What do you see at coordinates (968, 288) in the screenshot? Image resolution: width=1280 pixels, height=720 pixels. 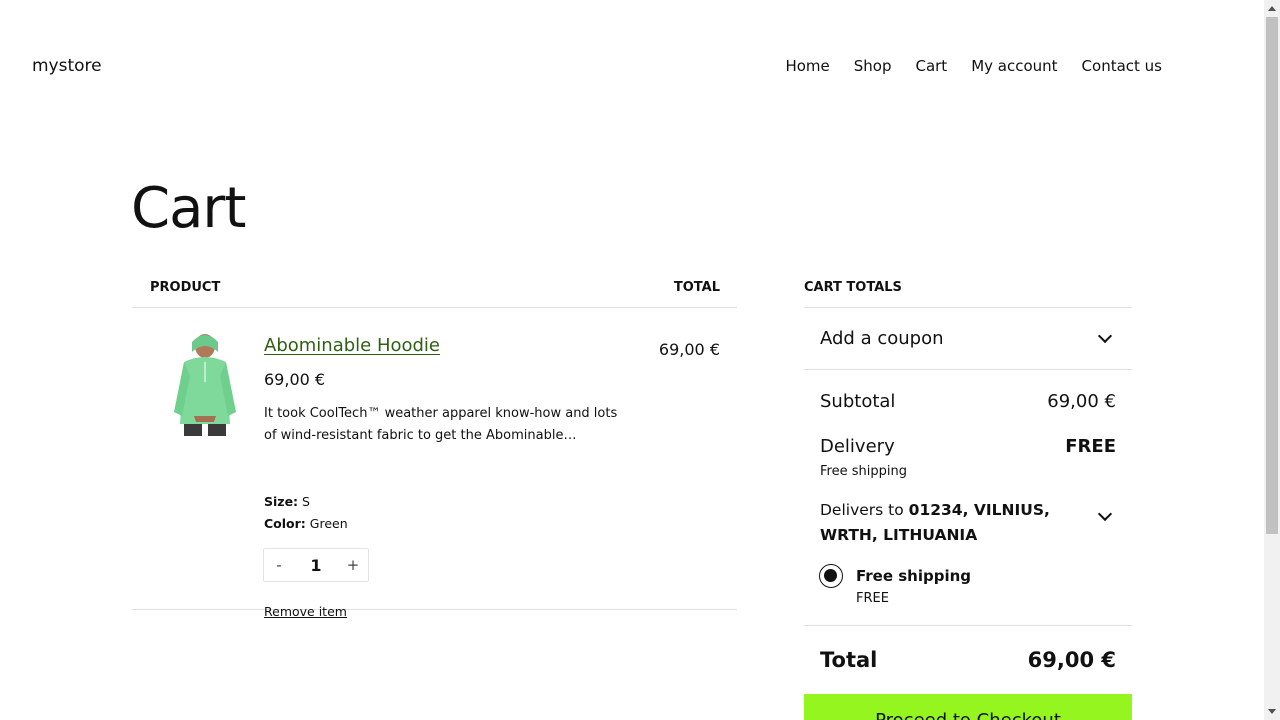 I see `cart-totals-header: Cart totals` at bounding box center [968, 288].